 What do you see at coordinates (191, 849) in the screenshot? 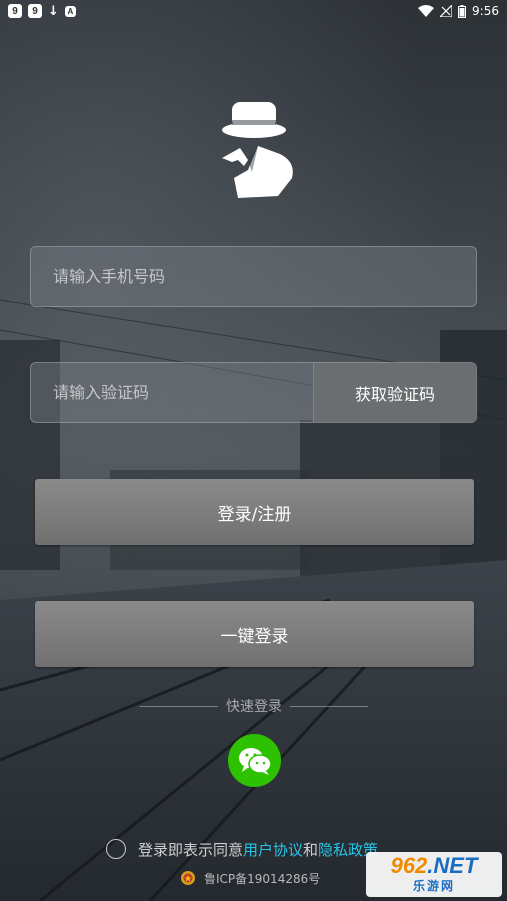
I see `agreement-prefix: 登录即表示同意` at bounding box center [191, 849].